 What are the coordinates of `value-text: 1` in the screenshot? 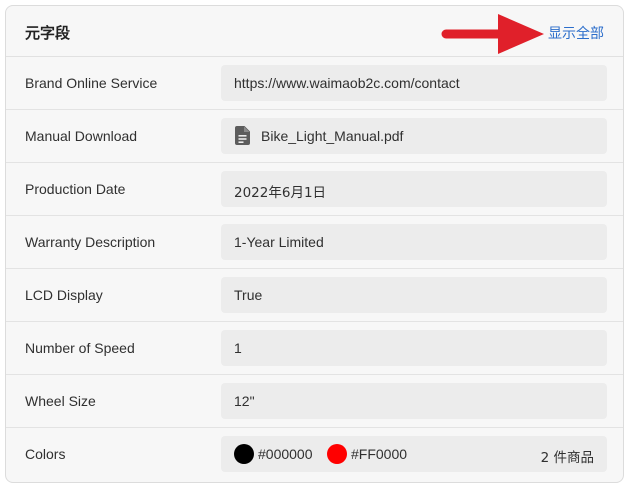 It's located at (238, 348).